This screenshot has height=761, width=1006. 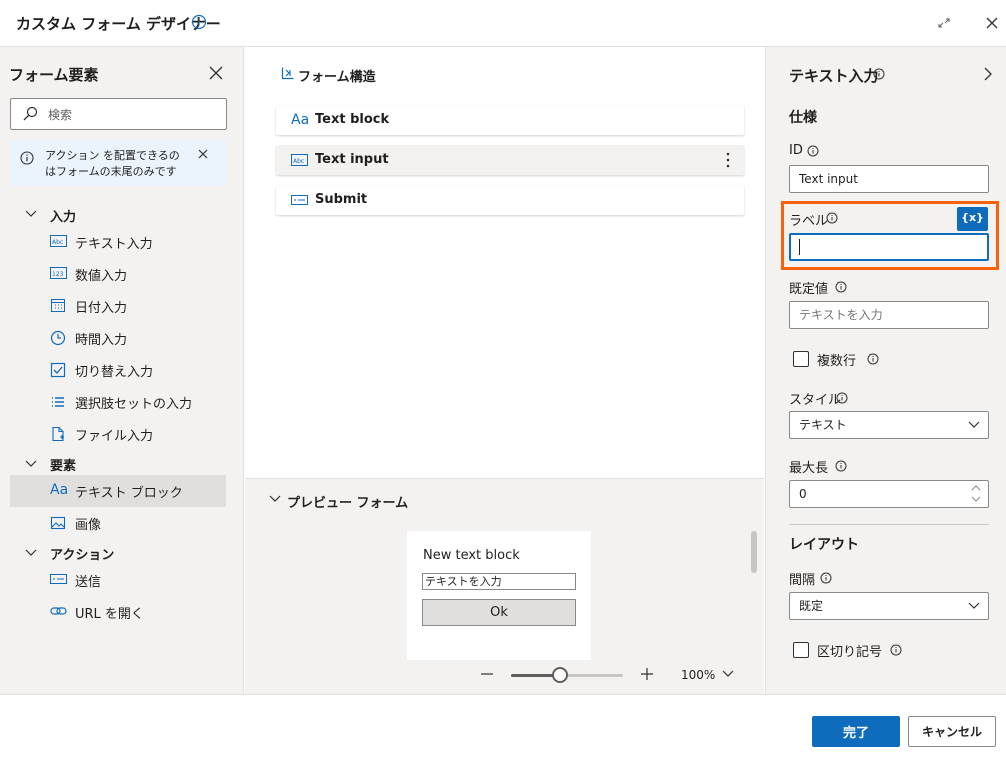 What do you see at coordinates (809, 468) in the screenshot?
I see `max-length-label: 最大長` at bounding box center [809, 468].